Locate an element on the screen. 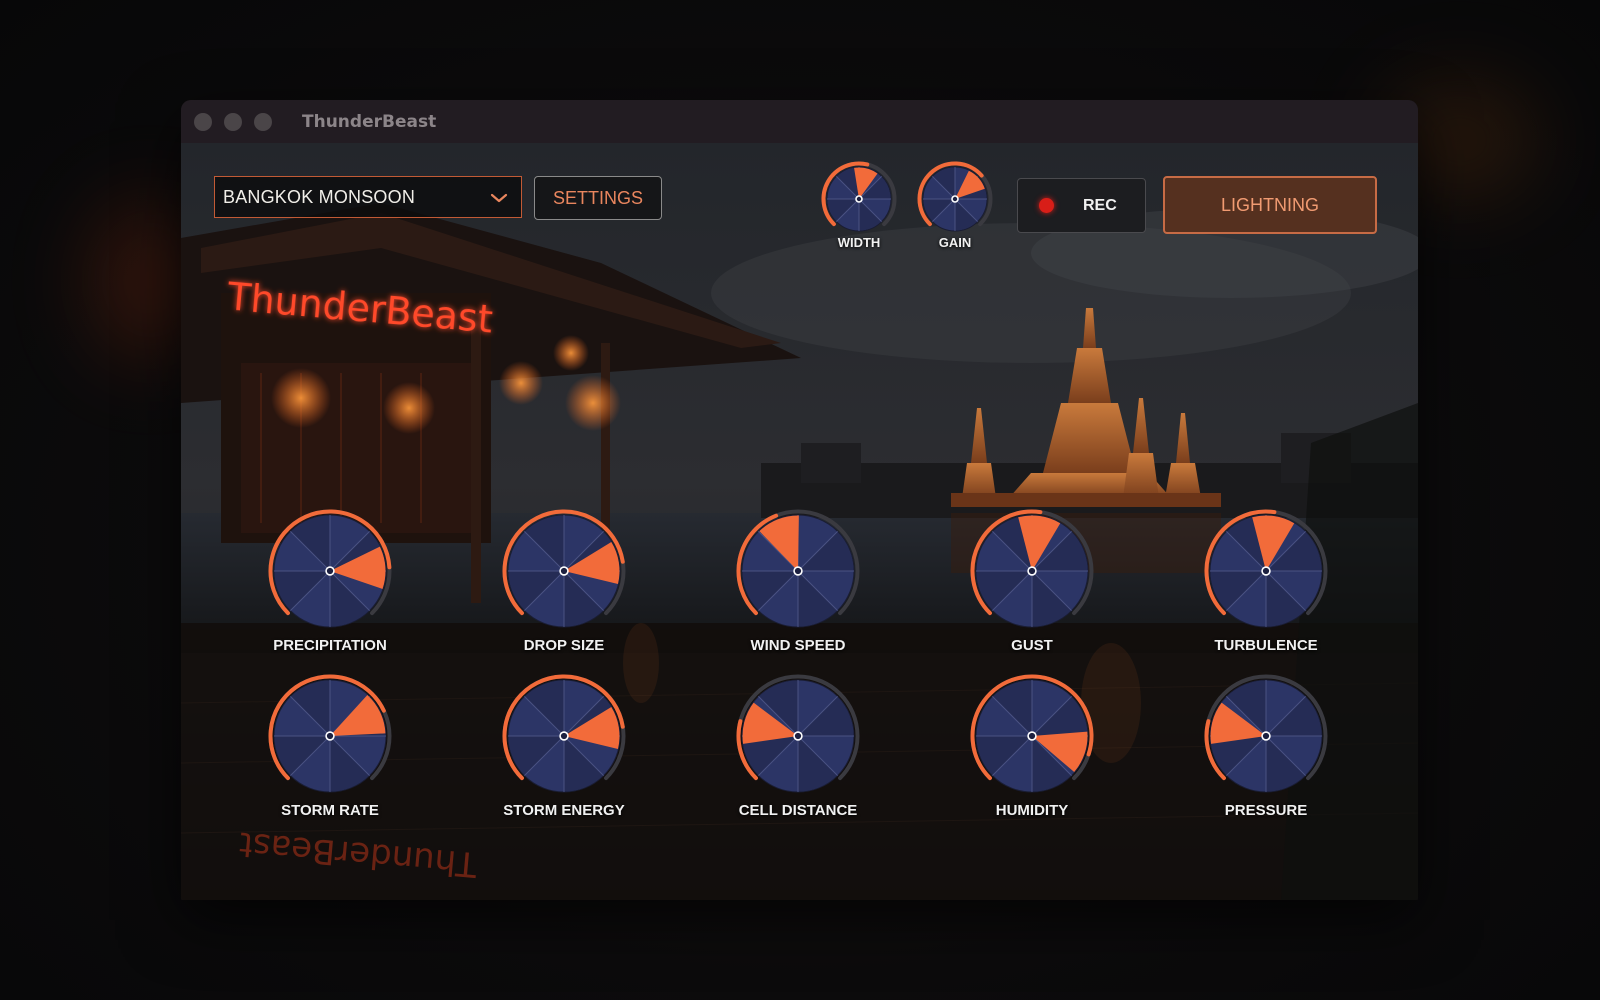 This screenshot has width=1600, height=1000. knob-storm-energy: STORM ENERGY is located at coordinates (564, 745).